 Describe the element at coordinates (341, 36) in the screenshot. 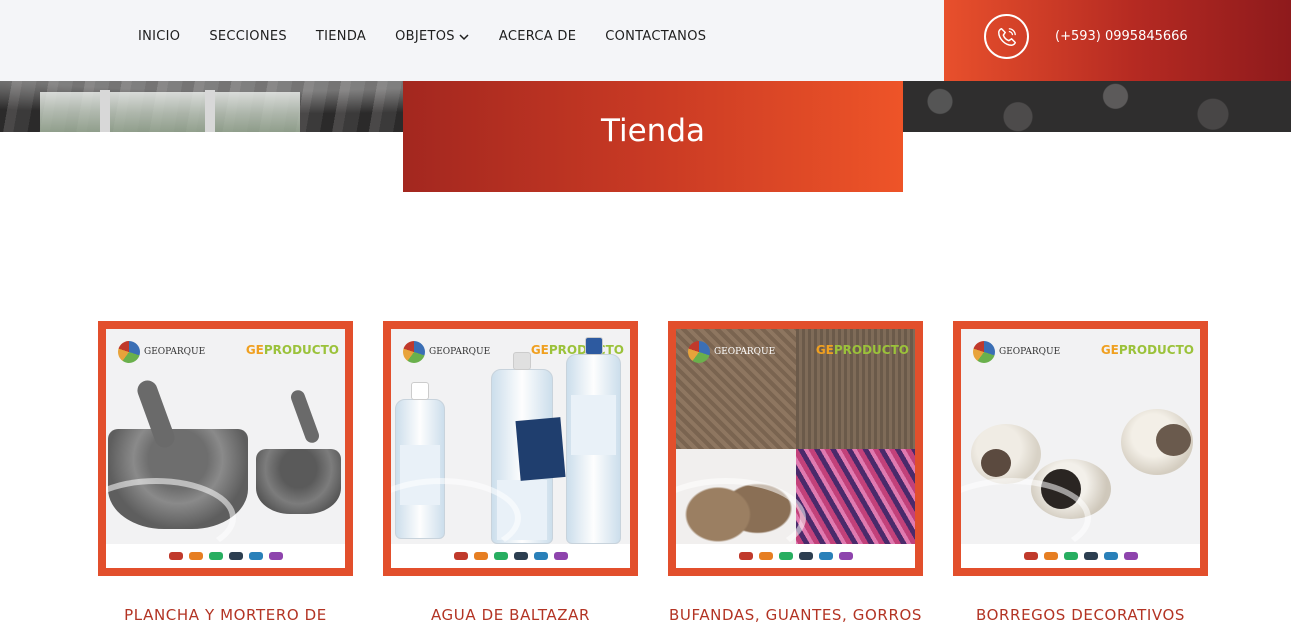

I see `nav-item-tienda: TIENDA` at that location.